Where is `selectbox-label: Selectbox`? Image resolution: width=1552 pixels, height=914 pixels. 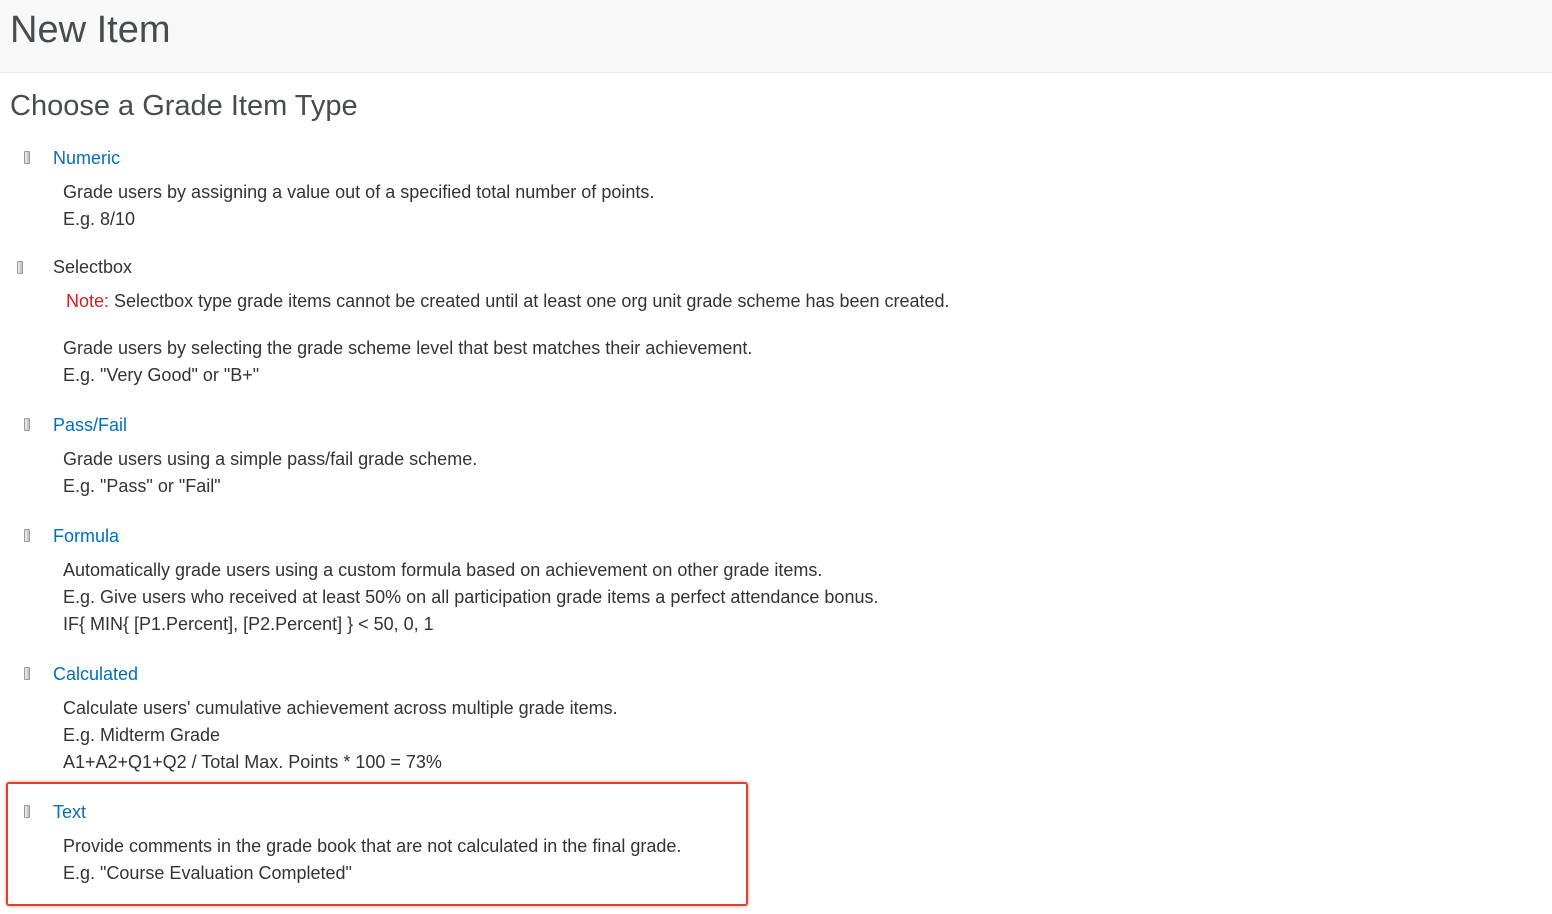 selectbox-label: Selectbox is located at coordinates (93, 267).